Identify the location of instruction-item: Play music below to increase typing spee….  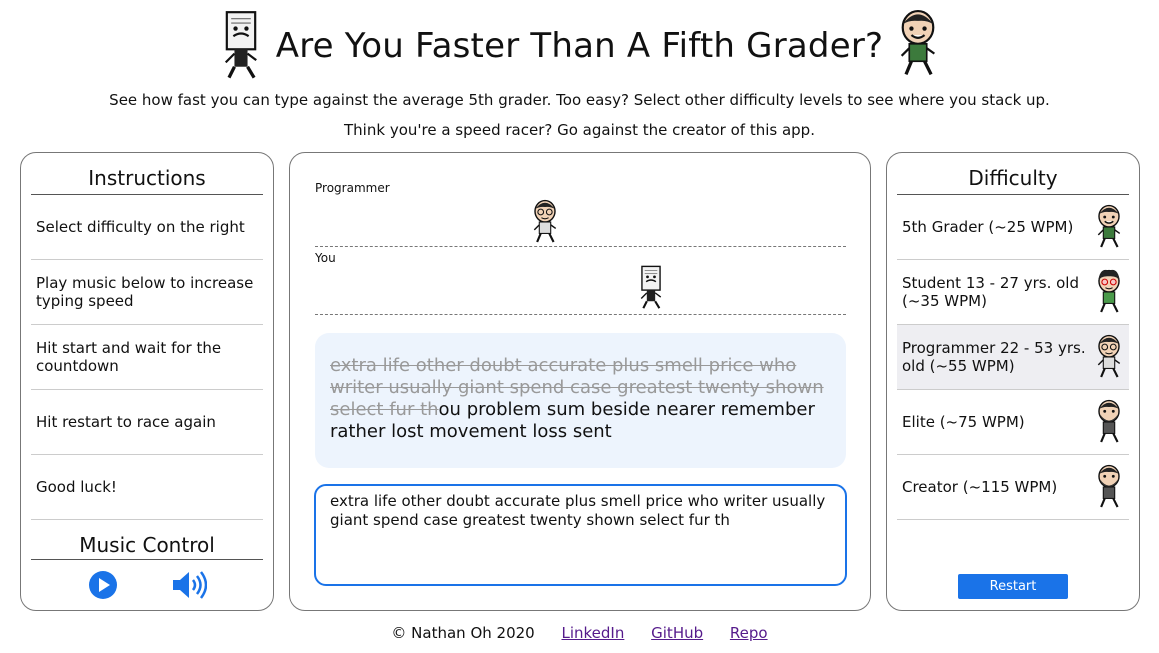
(147, 292).